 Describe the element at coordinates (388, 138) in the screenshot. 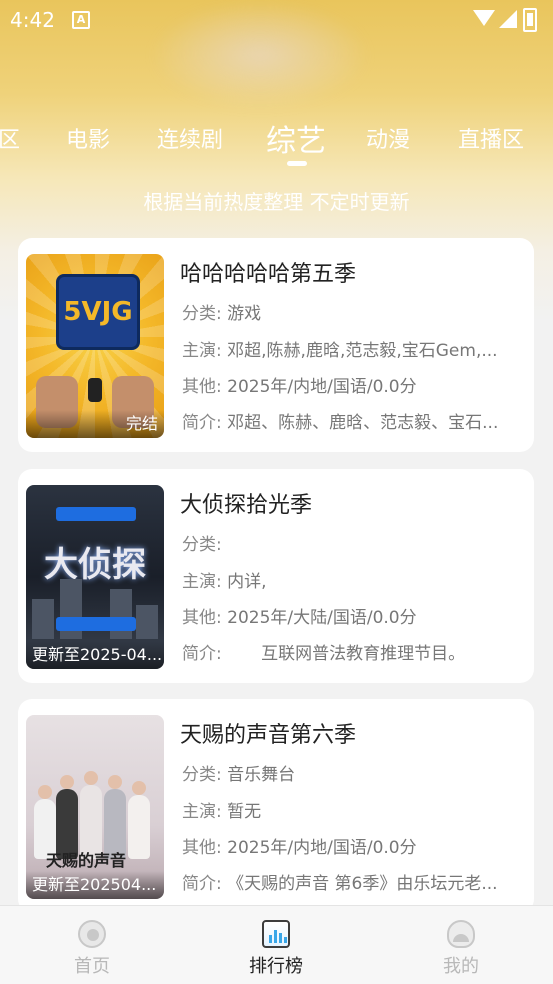

I see `tab-anime: 动漫` at that location.